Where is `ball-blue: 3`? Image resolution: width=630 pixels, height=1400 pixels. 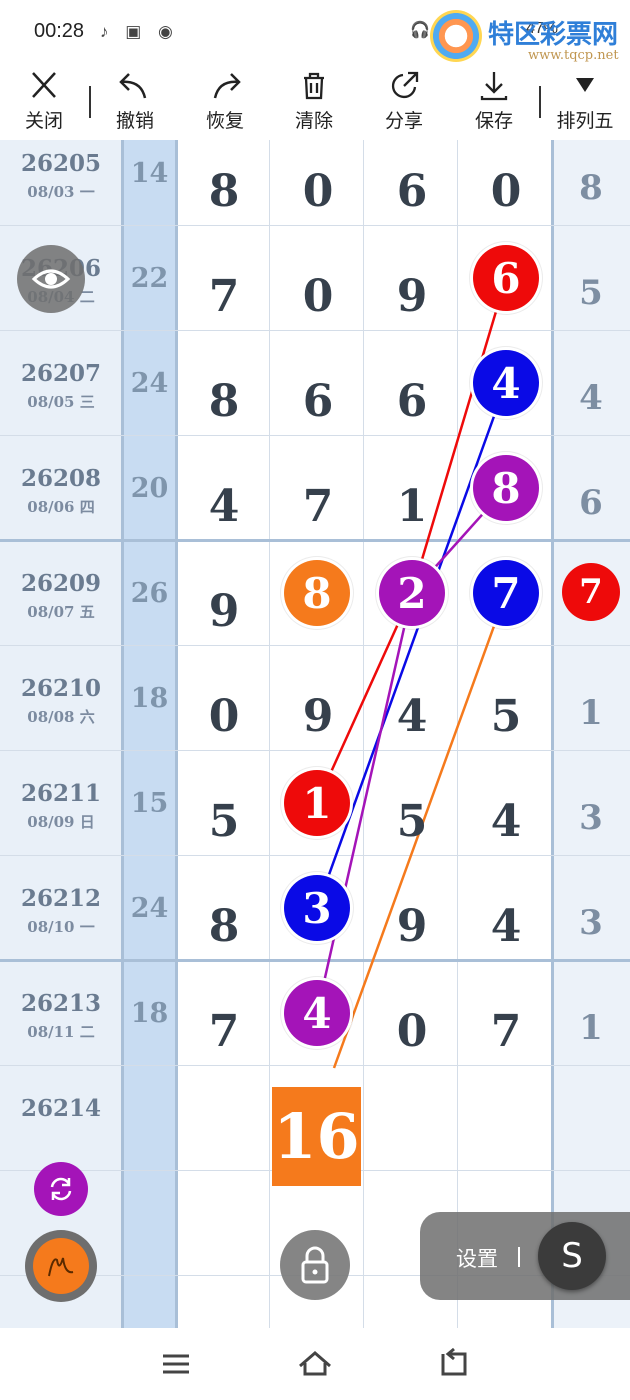 ball-blue: 3 is located at coordinates (317, 908).